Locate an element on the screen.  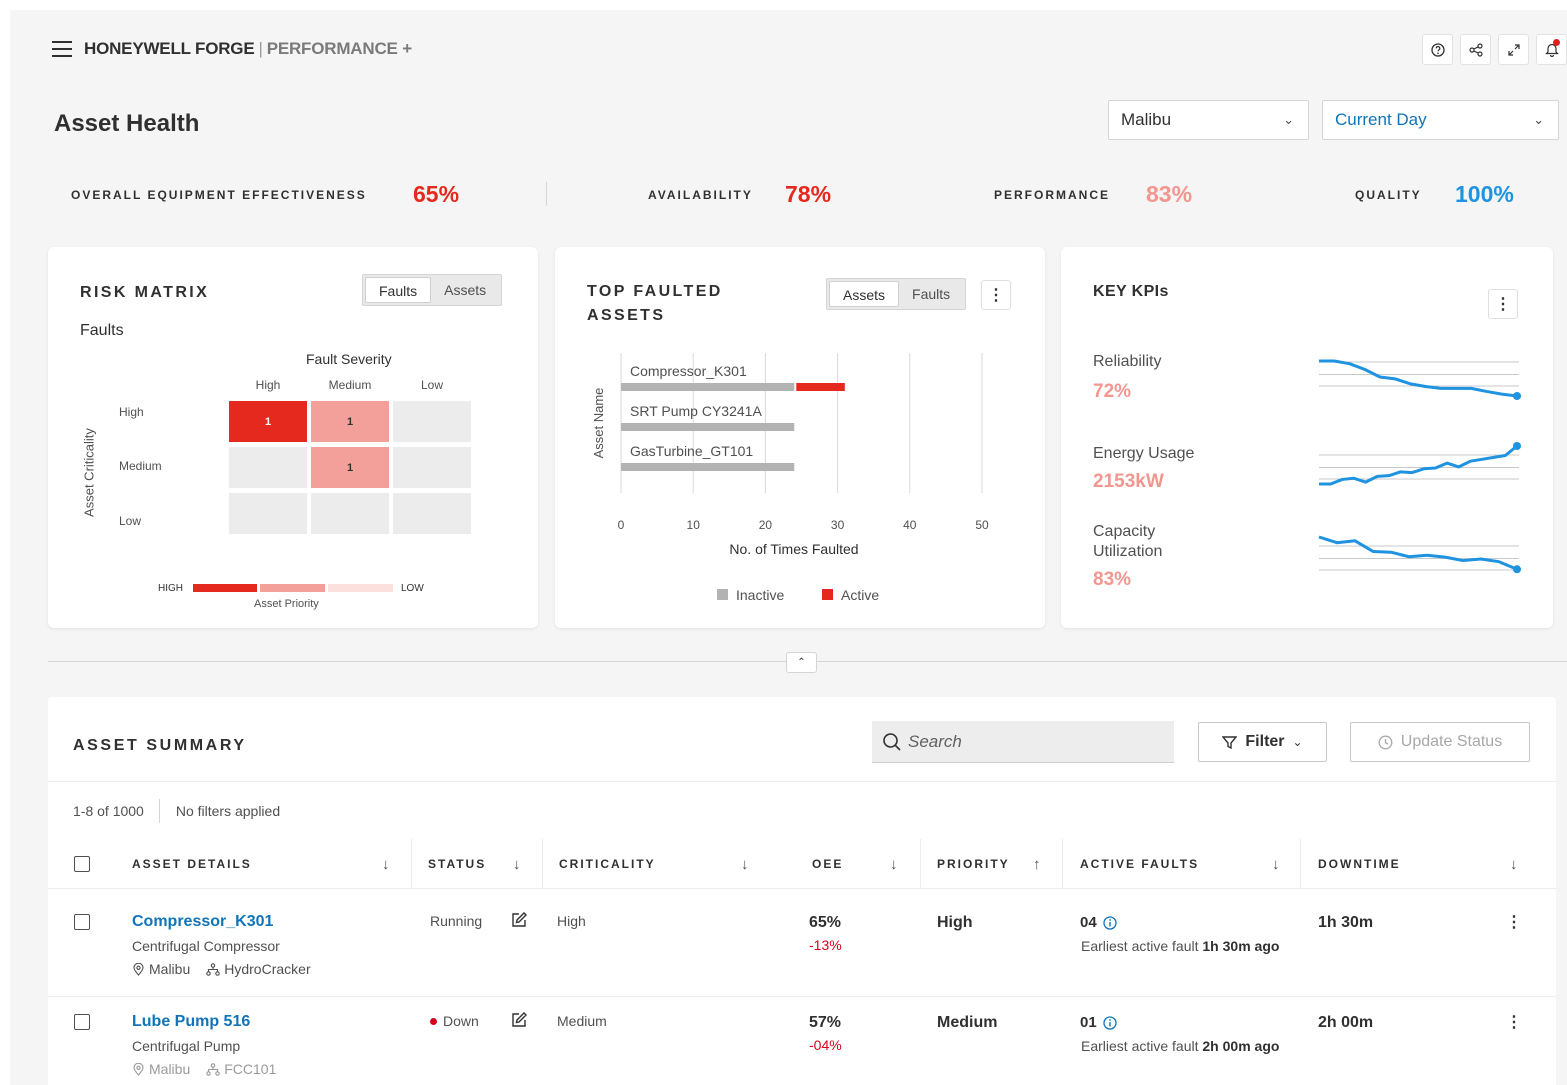
capacity-label-line2: Utilization is located at coordinates (1128, 551).